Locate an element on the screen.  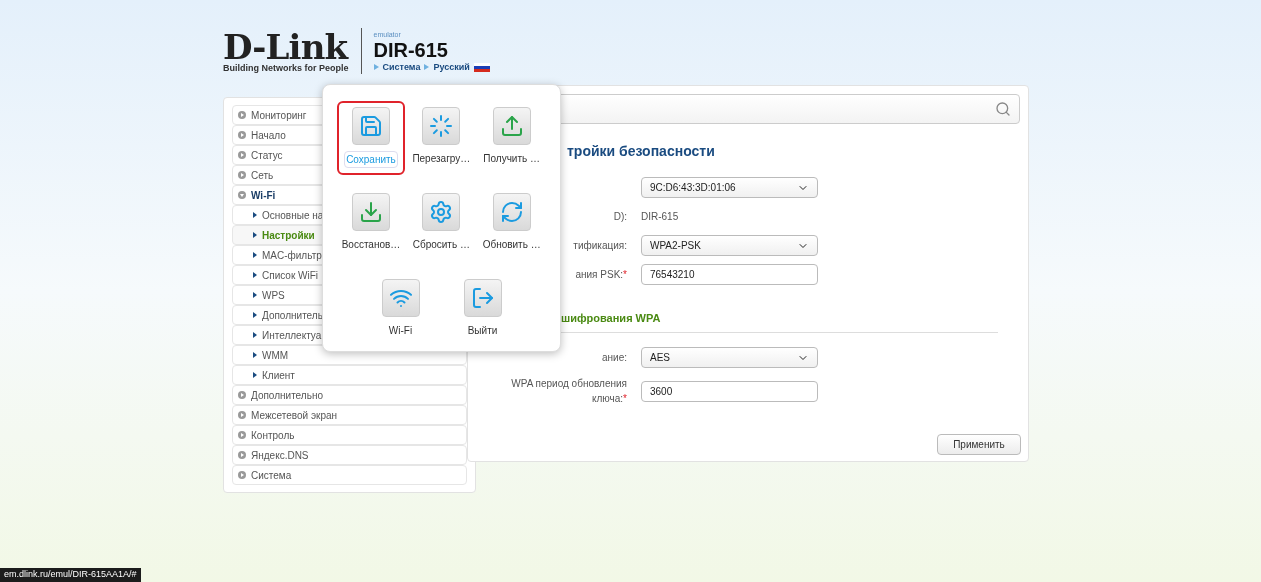
logo-tagline: Building Networks for People is located at coordinates (286, 68).